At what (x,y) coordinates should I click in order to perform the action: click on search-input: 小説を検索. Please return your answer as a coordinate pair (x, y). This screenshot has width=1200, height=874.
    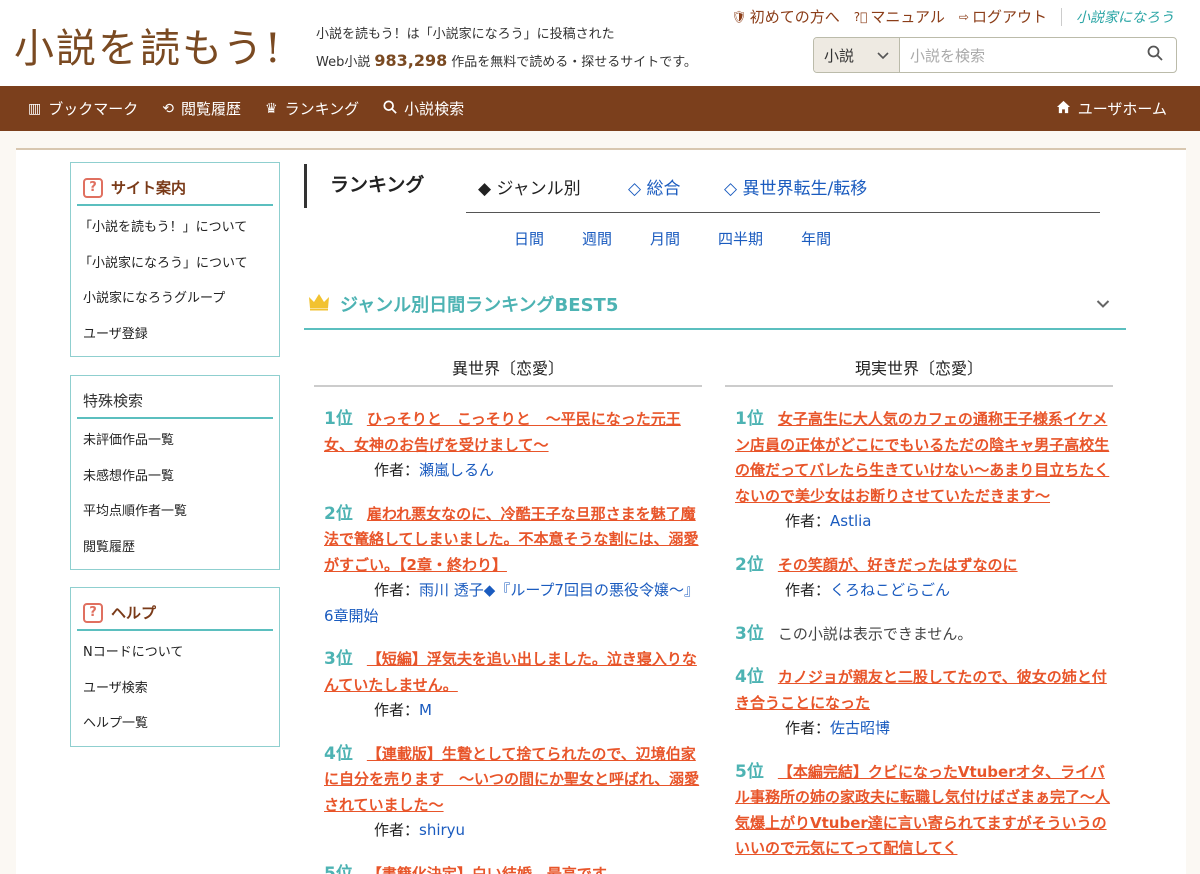
    Looking at the image, I should click on (1017, 55).